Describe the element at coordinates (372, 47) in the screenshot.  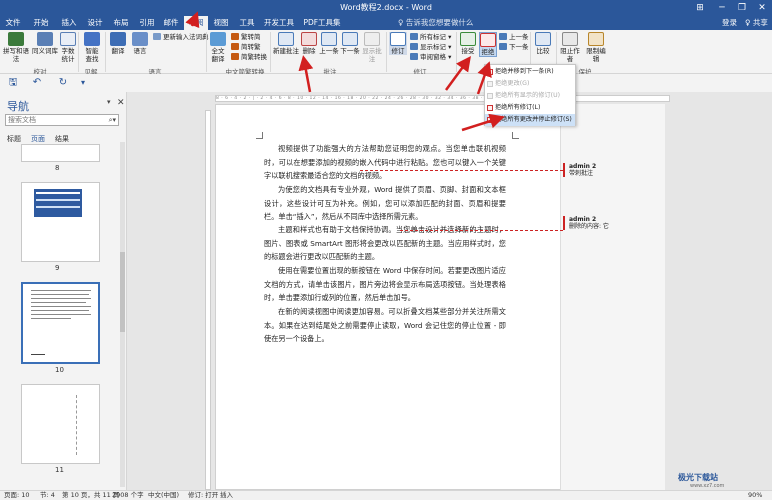
I see `show-comments-button: 显示批注` at that location.